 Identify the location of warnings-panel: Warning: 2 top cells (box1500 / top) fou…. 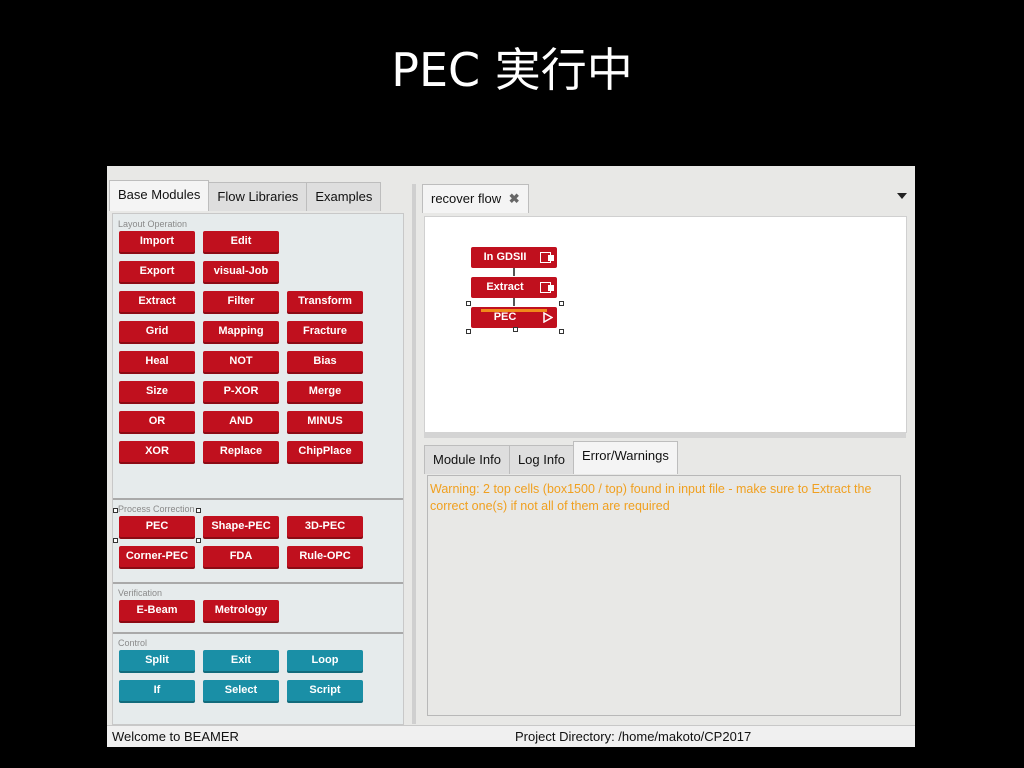
(664, 595).